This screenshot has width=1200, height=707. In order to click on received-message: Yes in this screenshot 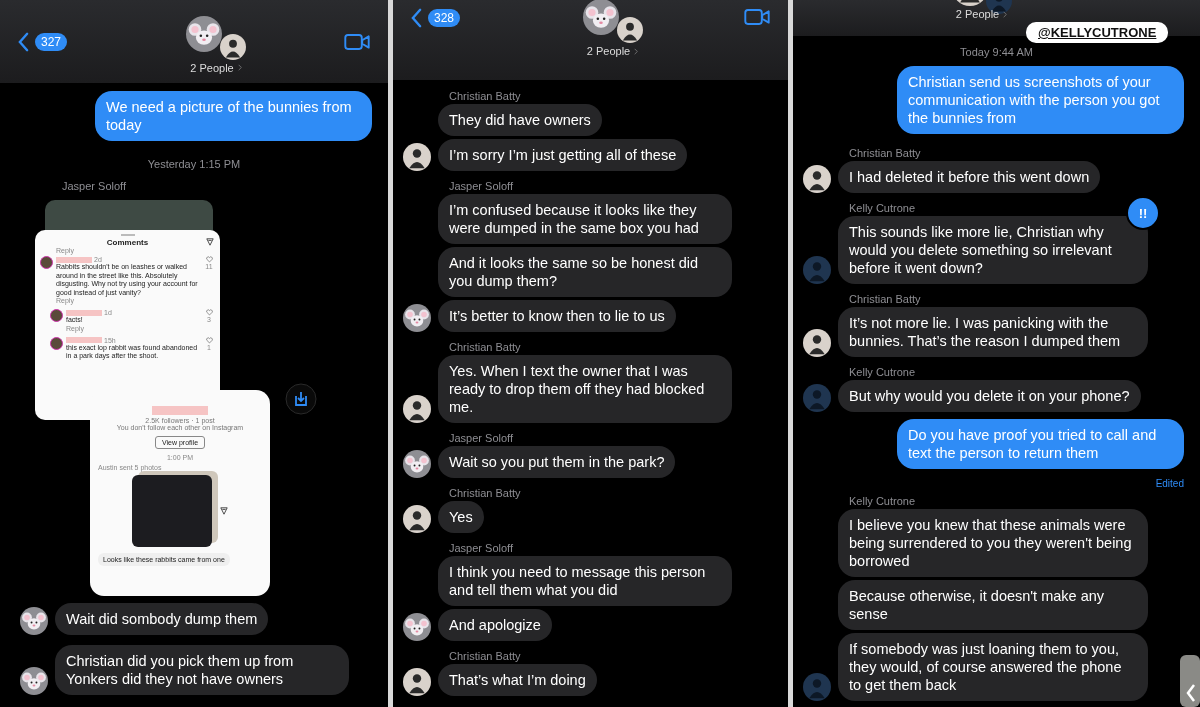, I will do `click(461, 517)`.